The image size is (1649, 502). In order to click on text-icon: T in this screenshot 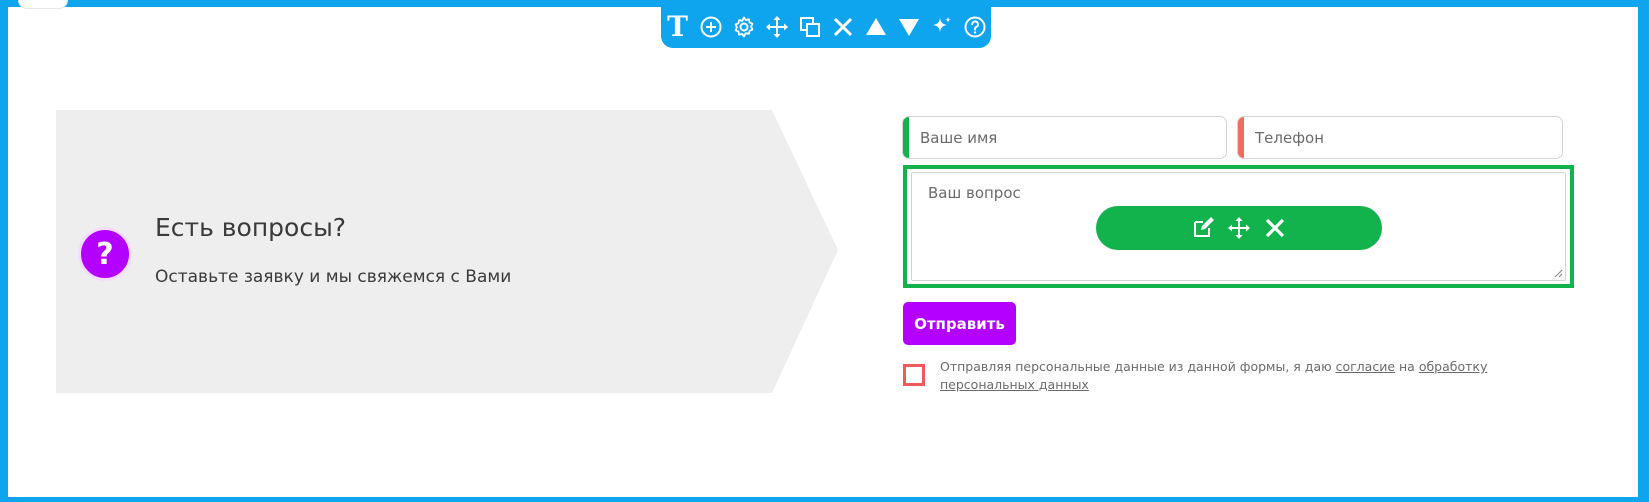, I will do `click(677, 27)`.